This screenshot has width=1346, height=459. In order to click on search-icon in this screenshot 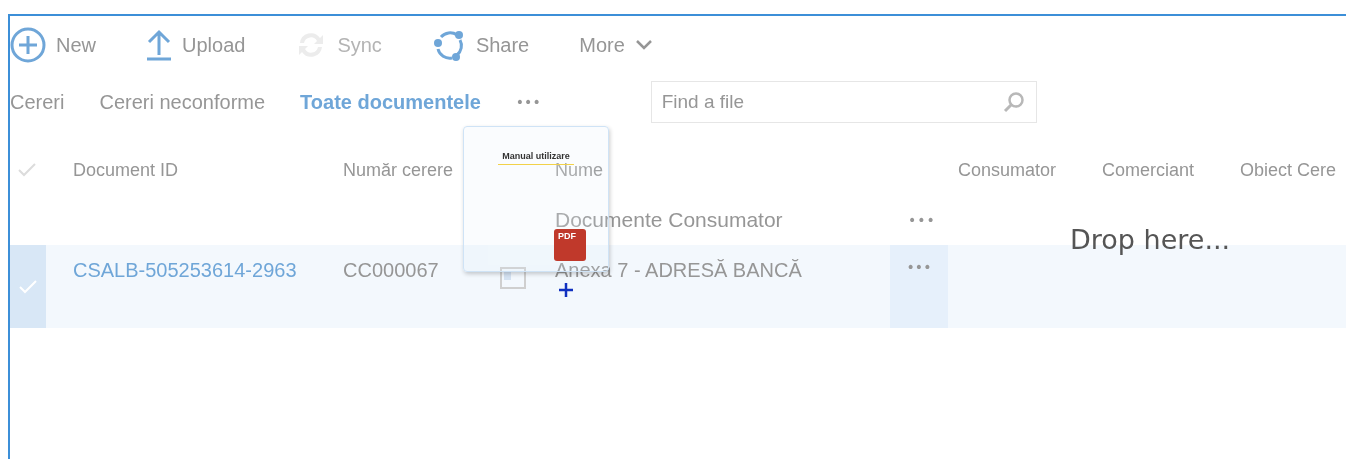, I will do `click(1013, 102)`.